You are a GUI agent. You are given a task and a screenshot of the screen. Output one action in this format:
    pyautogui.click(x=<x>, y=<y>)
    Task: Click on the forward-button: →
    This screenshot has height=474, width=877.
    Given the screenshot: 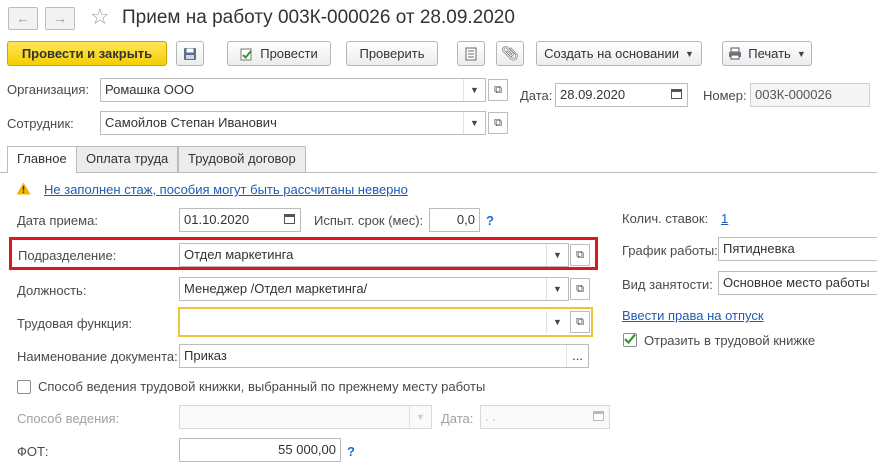 What is the action you would take?
    pyautogui.click(x=60, y=18)
    